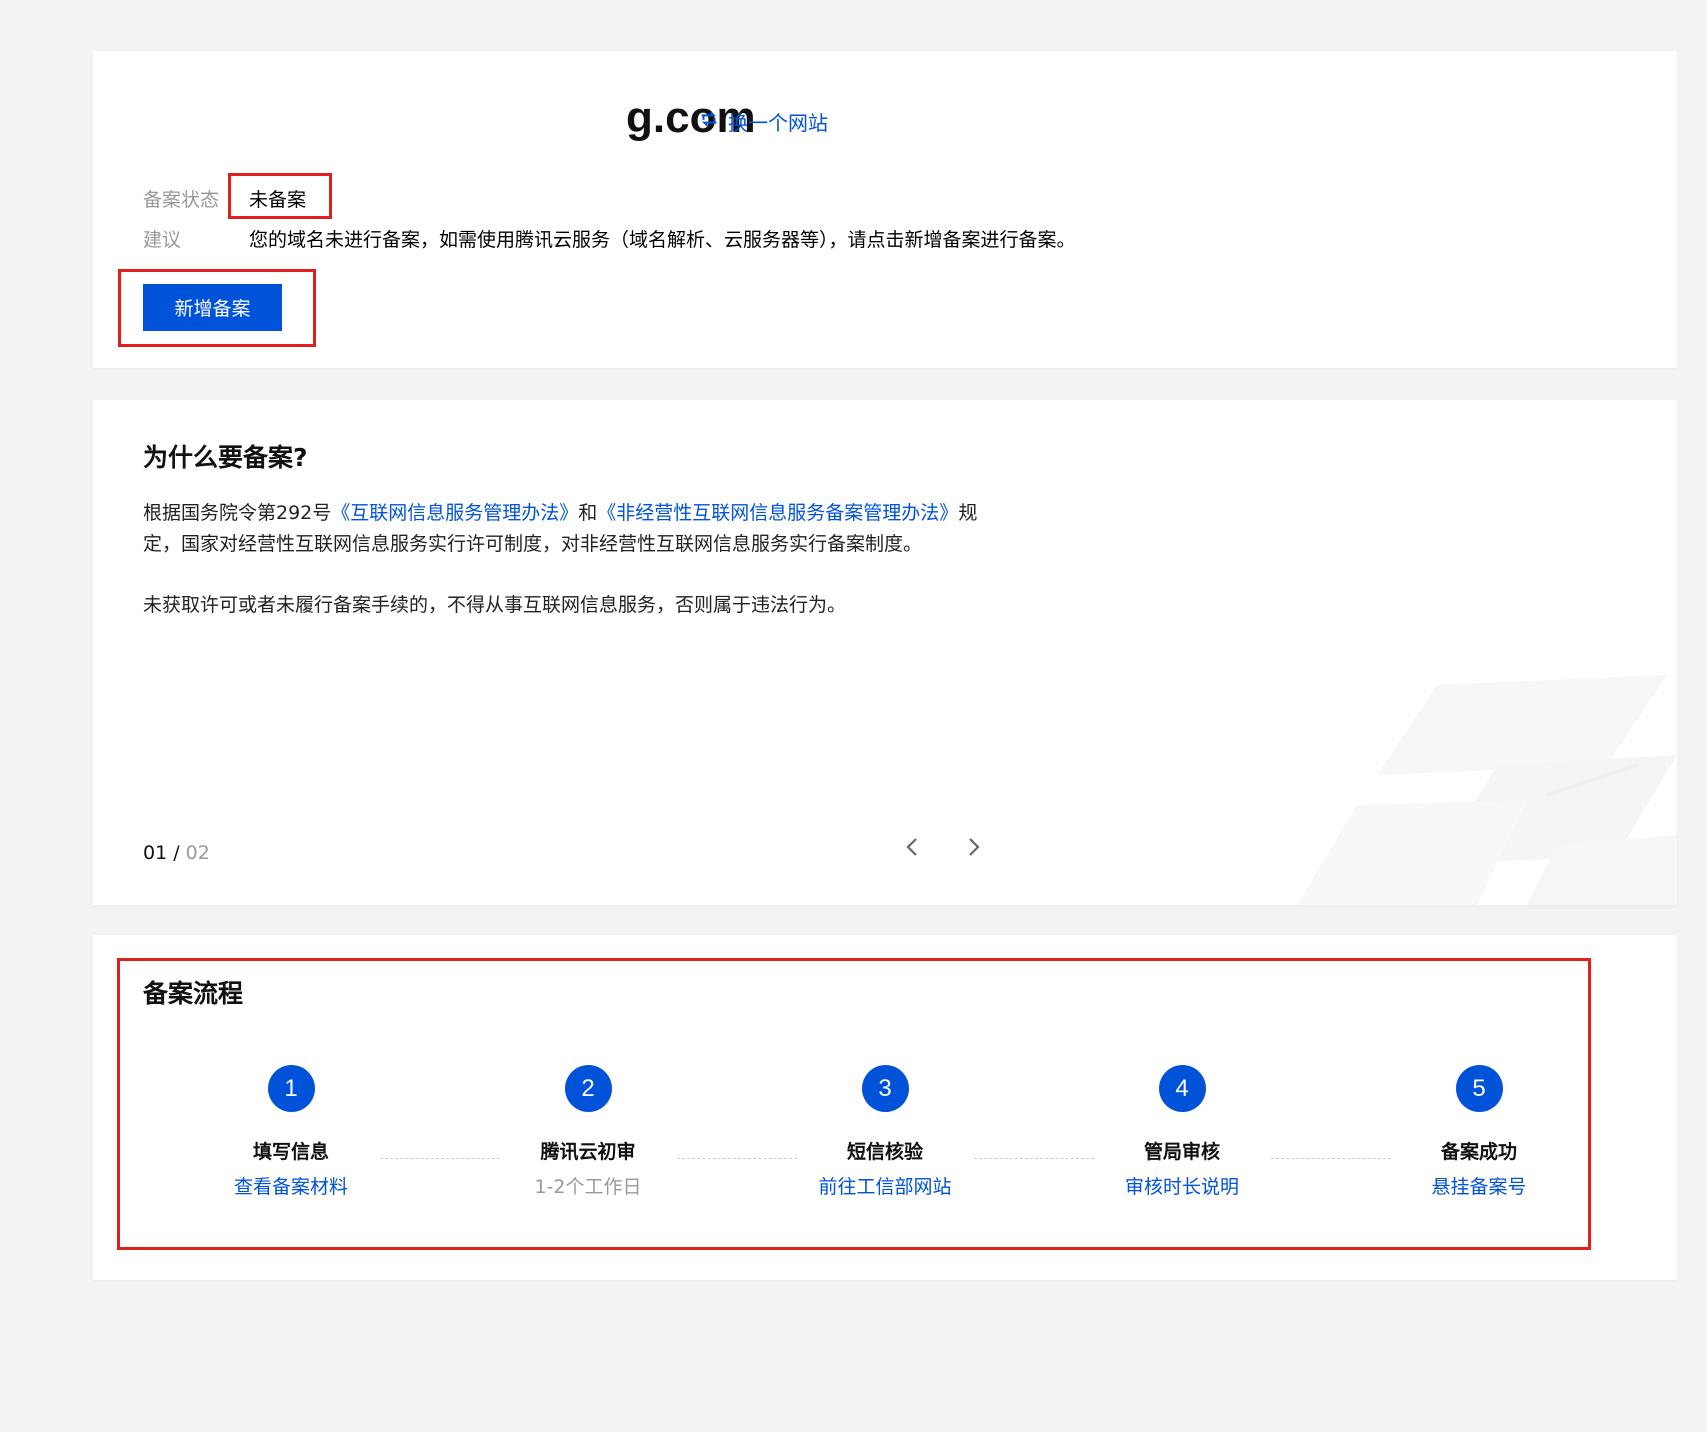 The width and height of the screenshot is (1707, 1432). Describe the element at coordinates (709, 121) in the screenshot. I see `refresh-icon` at that location.